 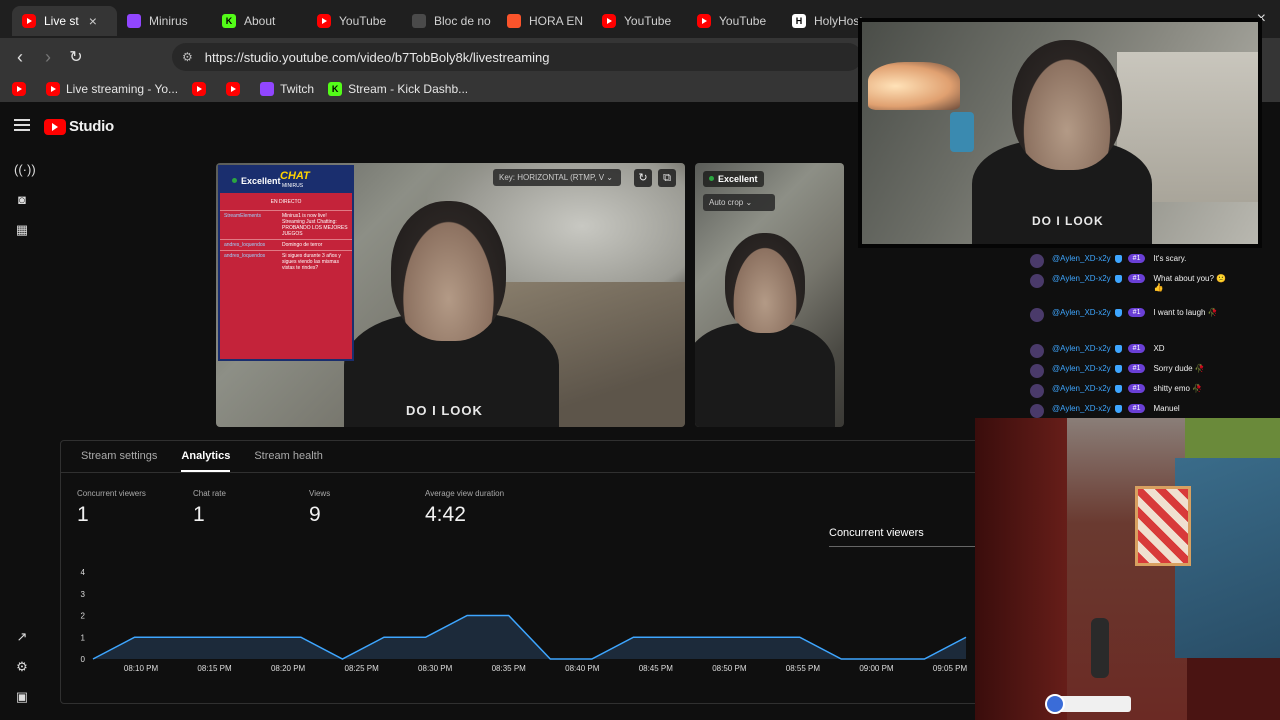 I want to click on runner-character, so click(x=1100, y=648).